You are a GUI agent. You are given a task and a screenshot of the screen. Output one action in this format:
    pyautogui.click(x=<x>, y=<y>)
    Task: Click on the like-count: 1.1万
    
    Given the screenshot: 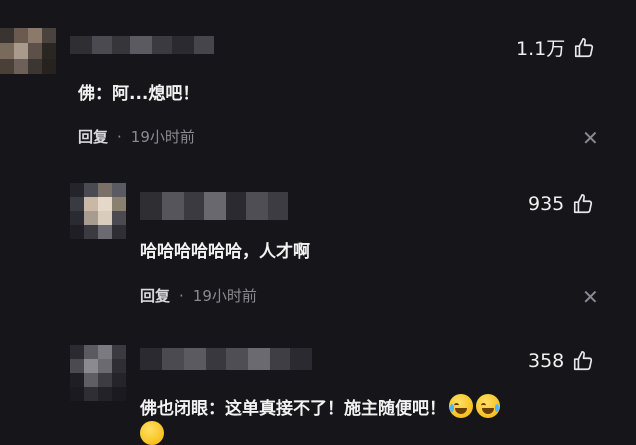 What is the action you would take?
    pyautogui.click(x=555, y=47)
    